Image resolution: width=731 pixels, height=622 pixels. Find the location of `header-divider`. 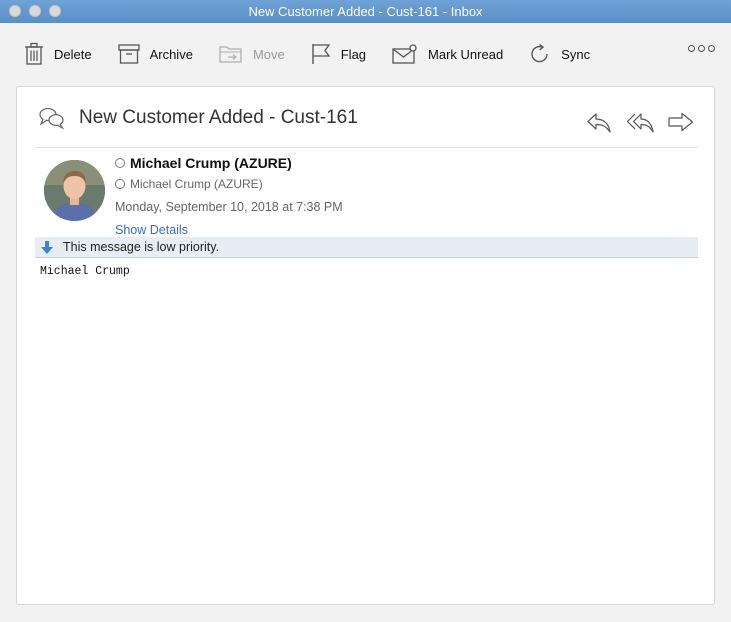

header-divider is located at coordinates (366, 147).